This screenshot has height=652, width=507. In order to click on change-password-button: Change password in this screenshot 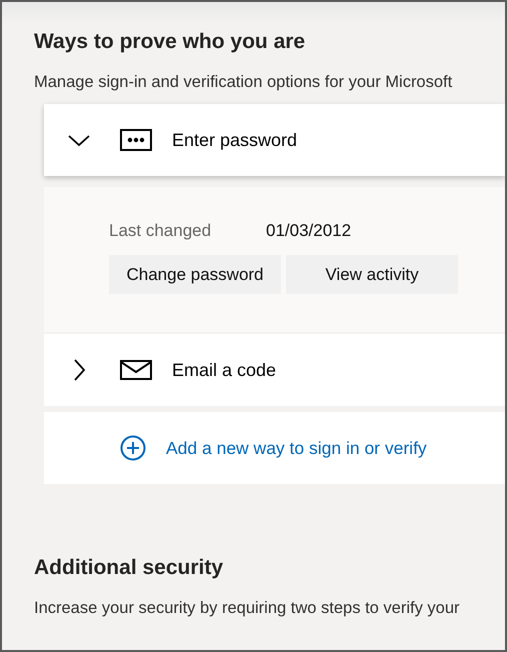, I will do `click(195, 274)`.